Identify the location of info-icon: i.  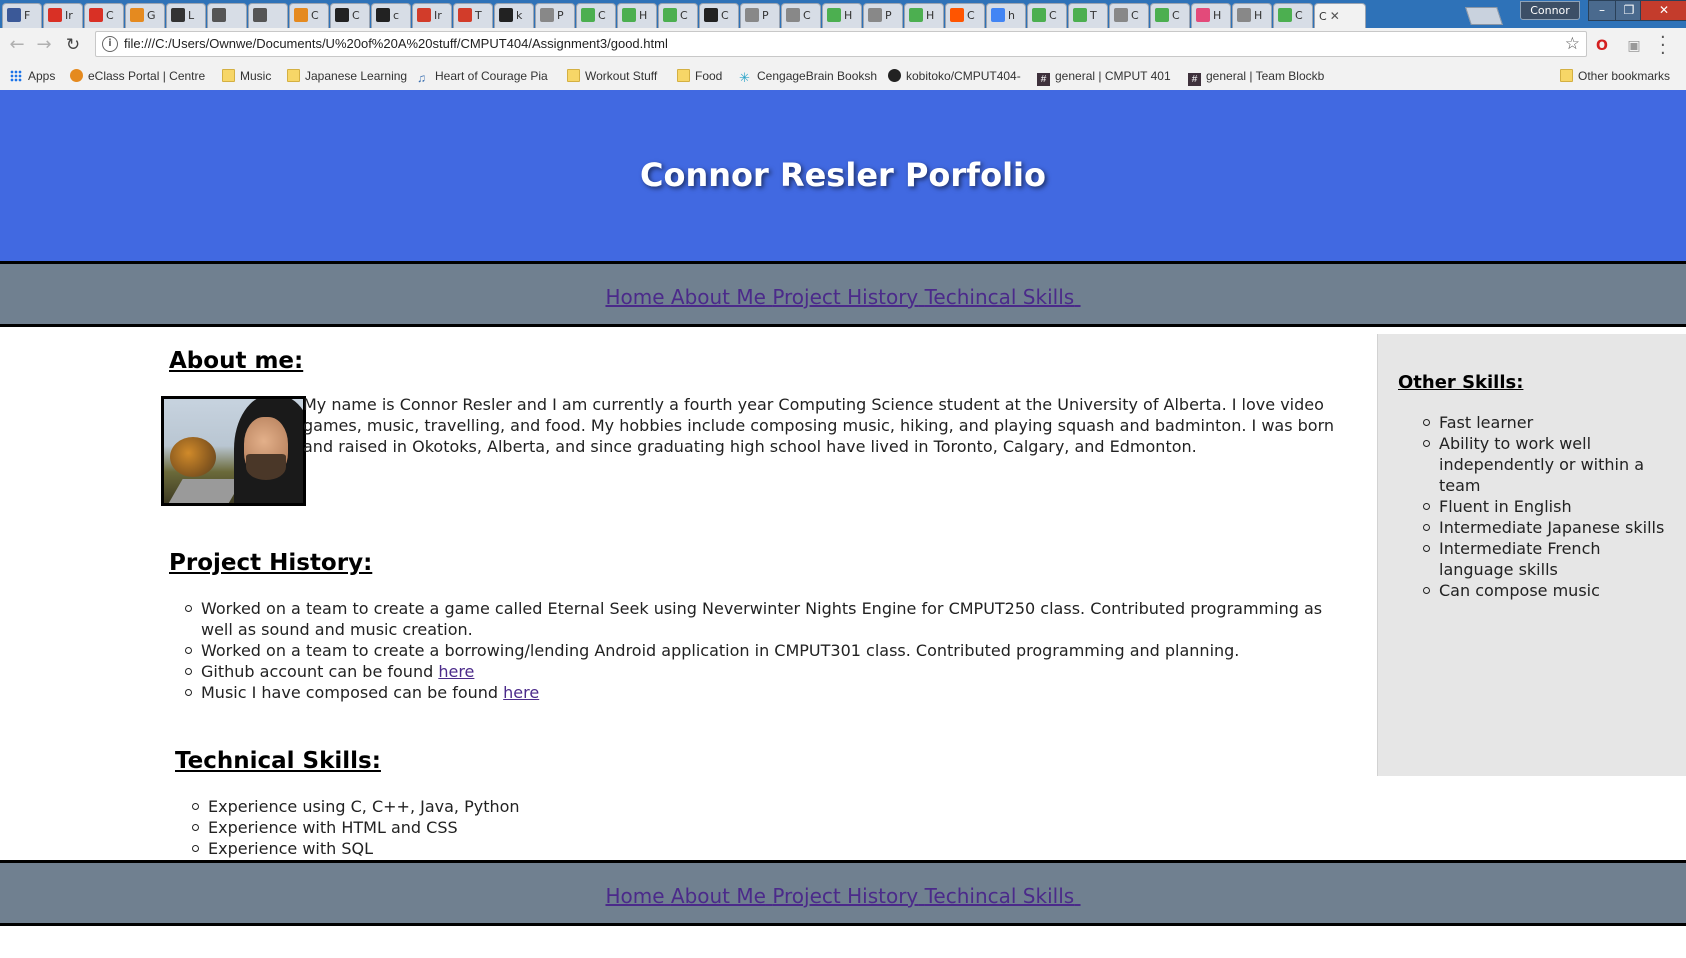
(110, 44).